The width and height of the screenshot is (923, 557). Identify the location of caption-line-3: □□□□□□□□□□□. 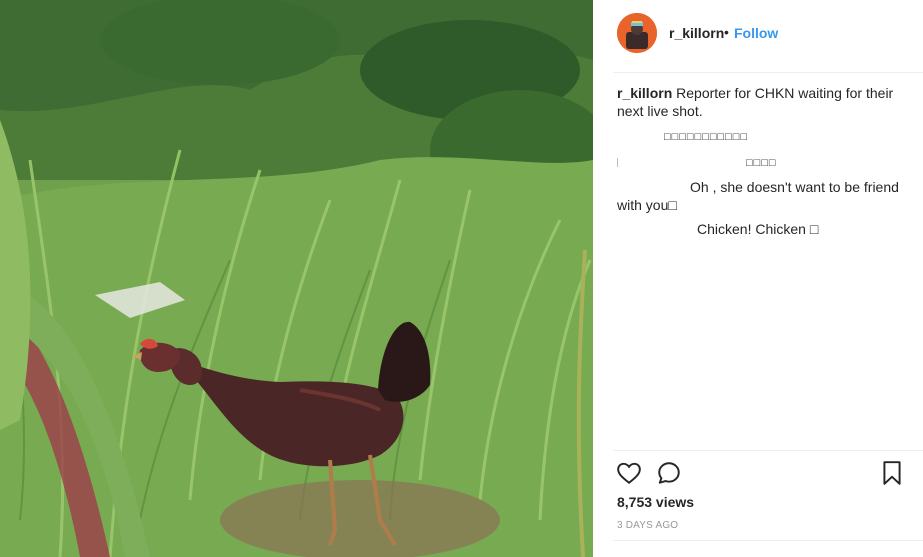
(761, 136).